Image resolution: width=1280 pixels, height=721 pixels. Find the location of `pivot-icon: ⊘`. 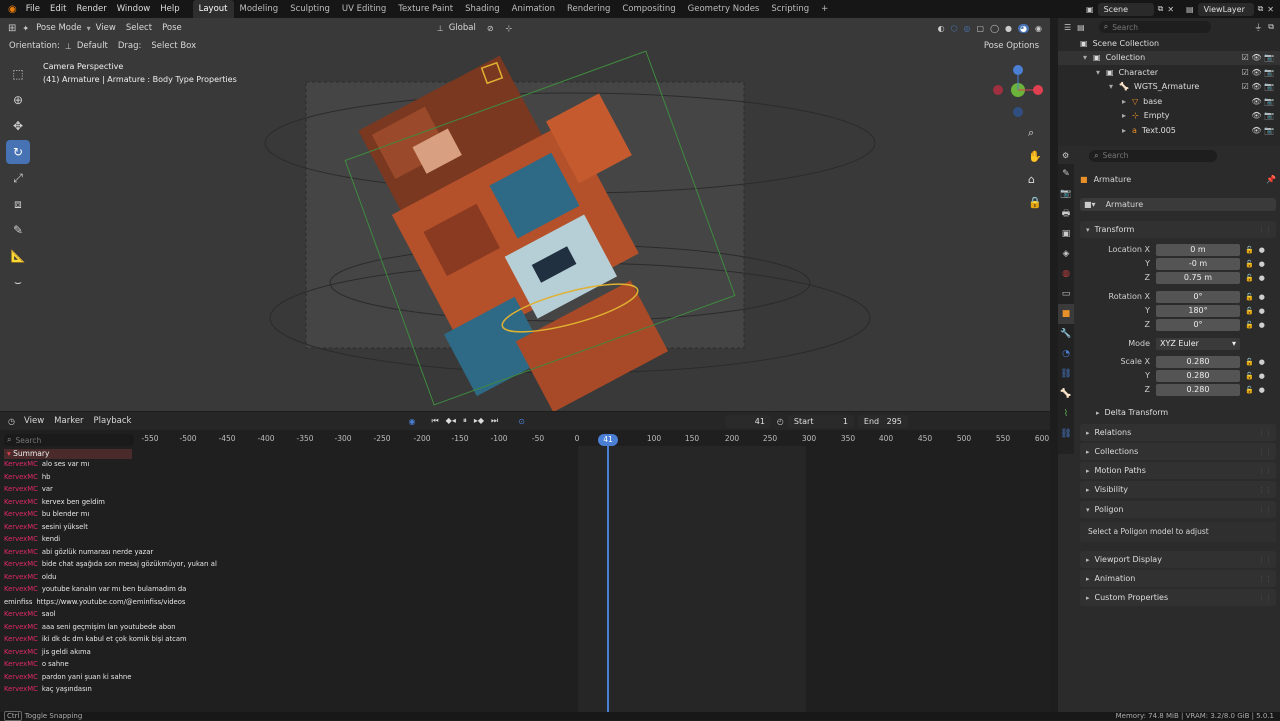

pivot-icon: ⊘ is located at coordinates (490, 28).